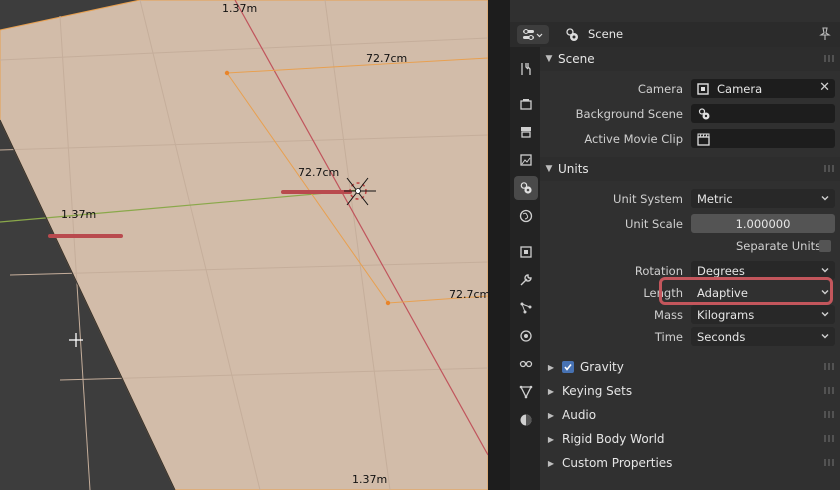  I want to click on output-icon, so click(526, 132).